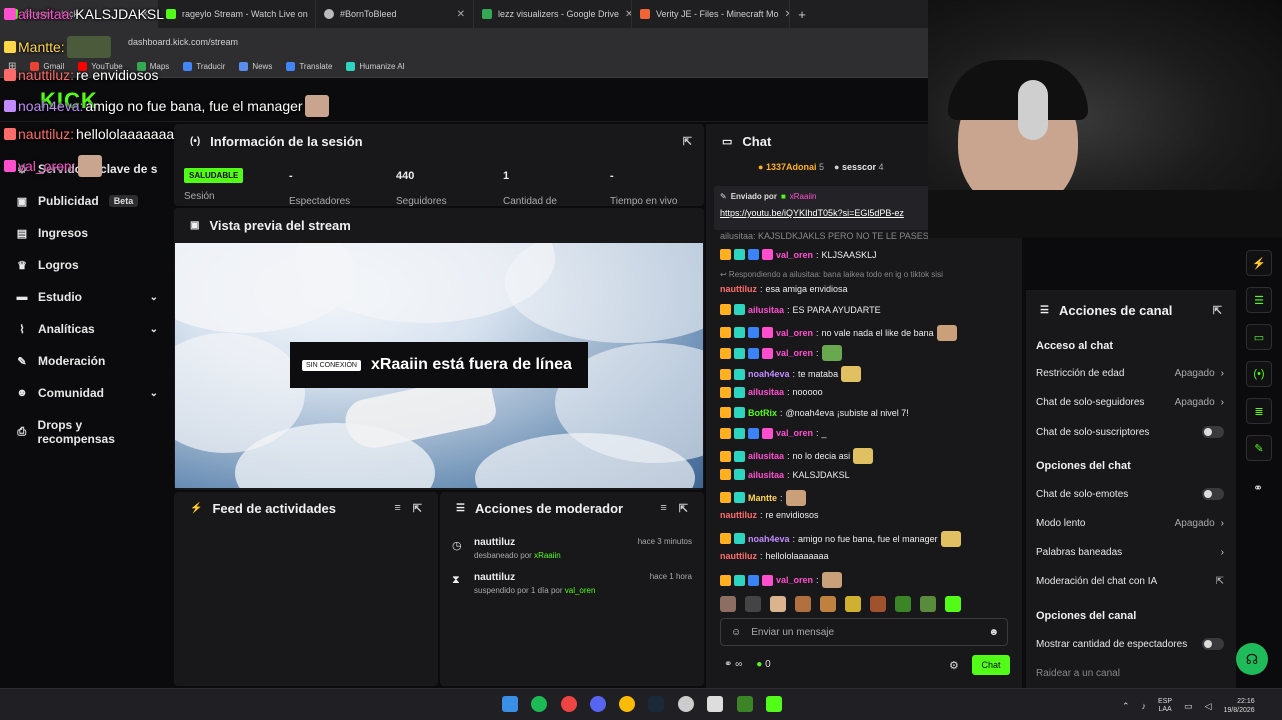 This screenshot has height=720, width=1282. What do you see at coordinates (1239, 706) in the screenshot?
I see `clock: 22:16 19/8/2026` at bounding box center [1239, 706].